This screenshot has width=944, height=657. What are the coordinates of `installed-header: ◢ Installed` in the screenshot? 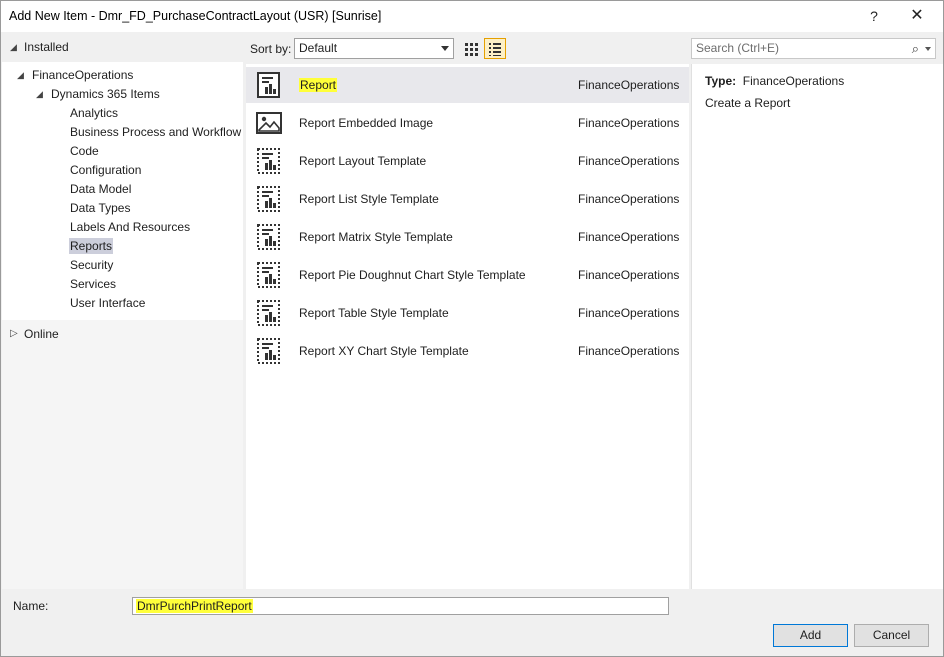 It's located at (122, 47).